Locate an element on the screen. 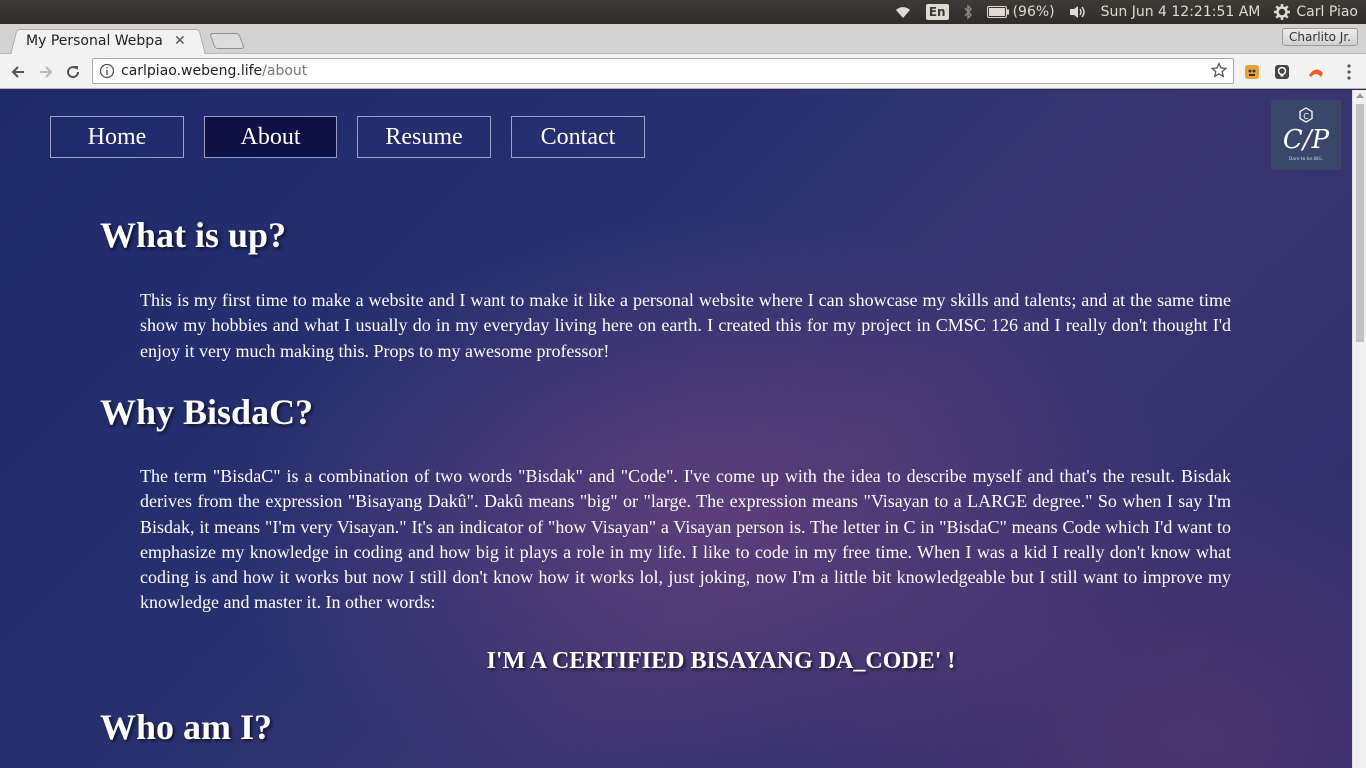  scrollbar-thumb is located at coordinates (1360, 223).